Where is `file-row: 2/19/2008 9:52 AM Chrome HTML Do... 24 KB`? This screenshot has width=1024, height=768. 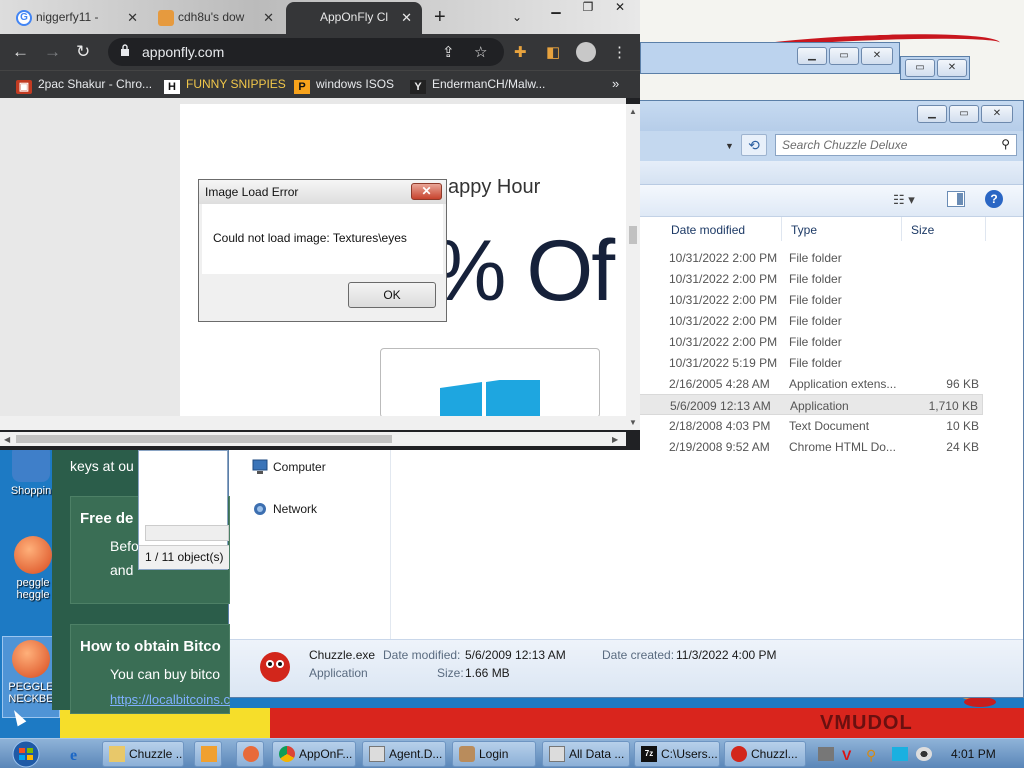
file-row: 2/19/2008 9:52 AM Chrome HTML Do... 24 KB is located at coordinates (811, 446).